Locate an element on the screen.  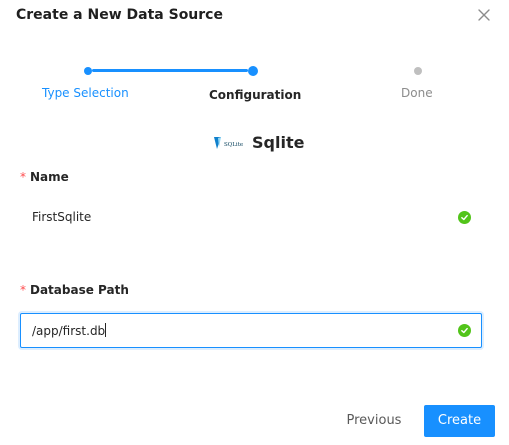
name-label: * Name is located at coordinates (44, 177).